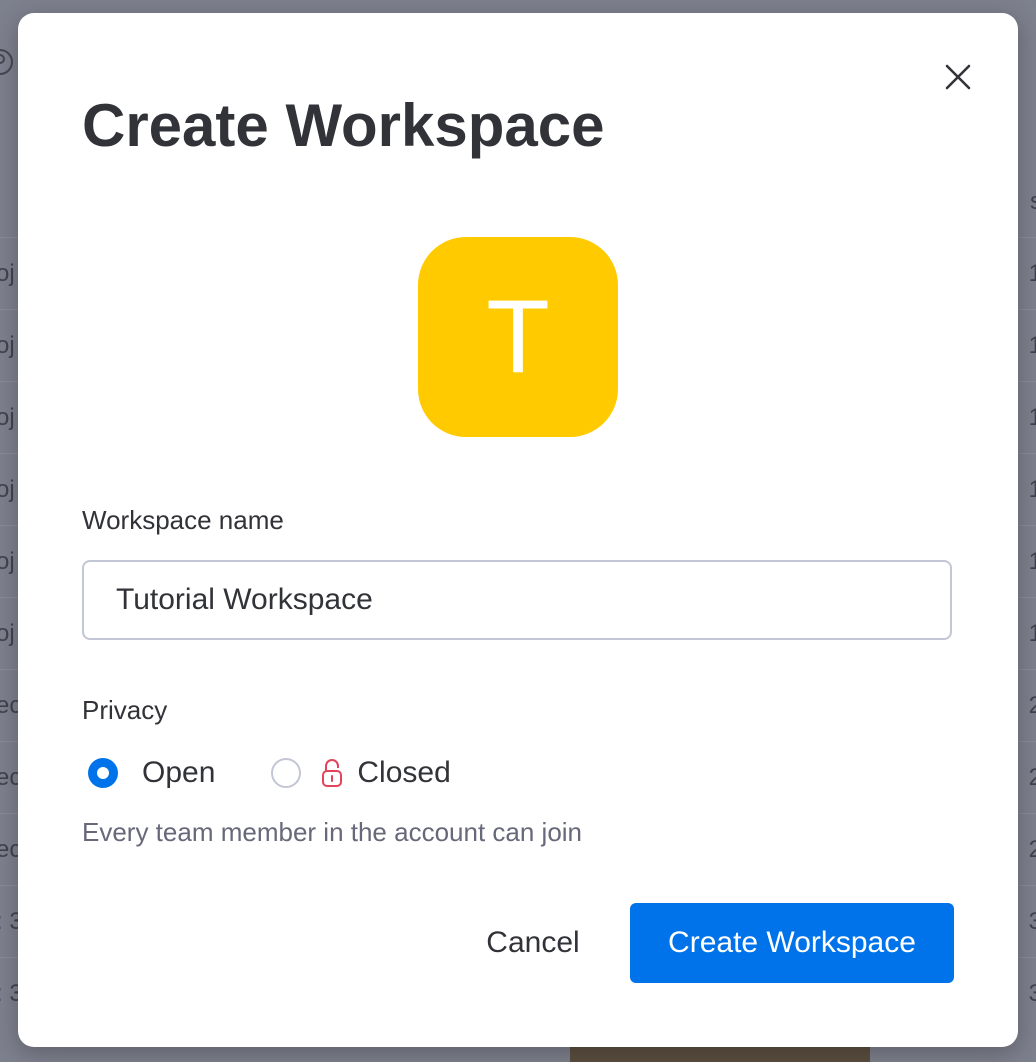  I want to click on privacy-option-open: Open, so click(151, 773).